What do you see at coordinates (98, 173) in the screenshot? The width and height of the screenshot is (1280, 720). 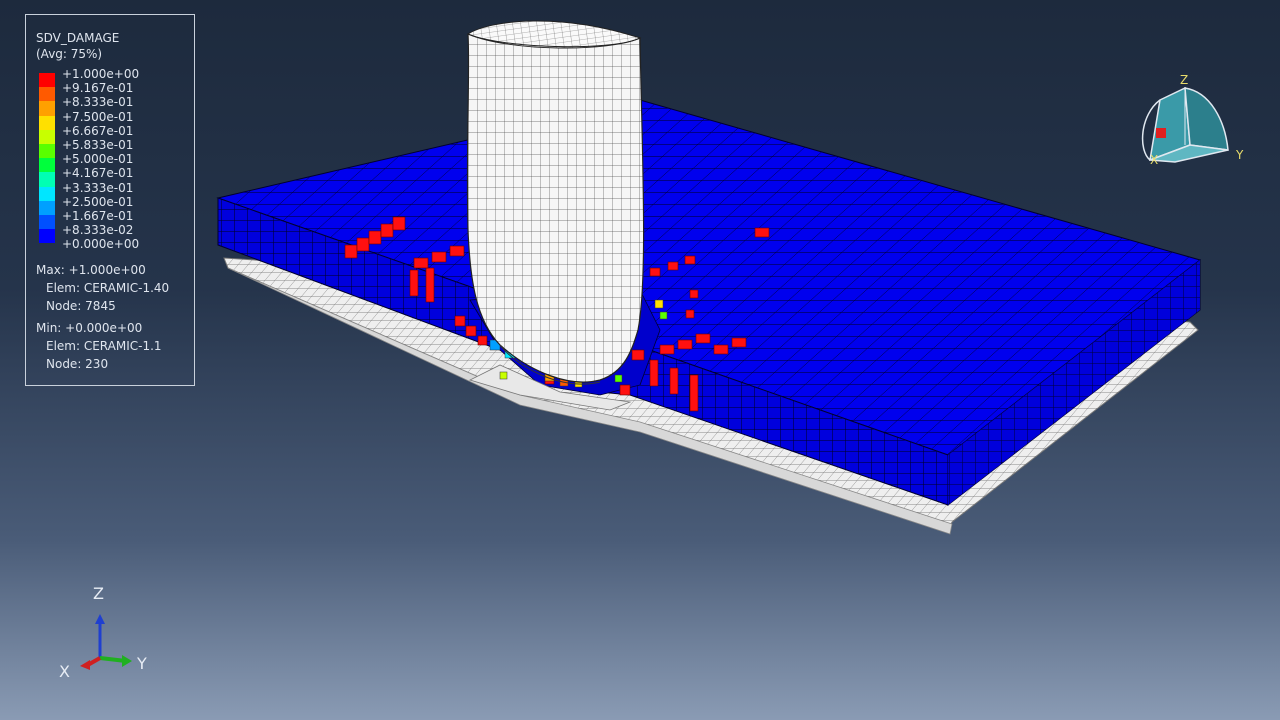 I see `legend-tick: +4.167e-01` at bounding box center [98, 173].